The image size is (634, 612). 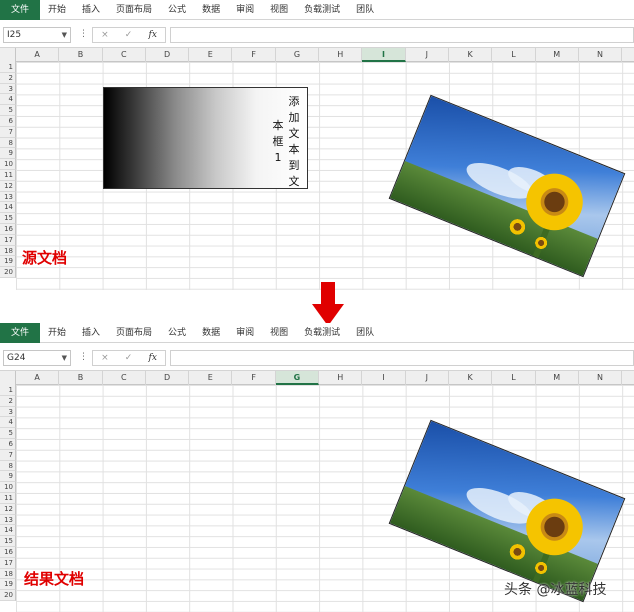 What do you see at coordinates (245, 10) in the screenshot?
I see `tab-6: 审阅` at bounding box center [245, 10].